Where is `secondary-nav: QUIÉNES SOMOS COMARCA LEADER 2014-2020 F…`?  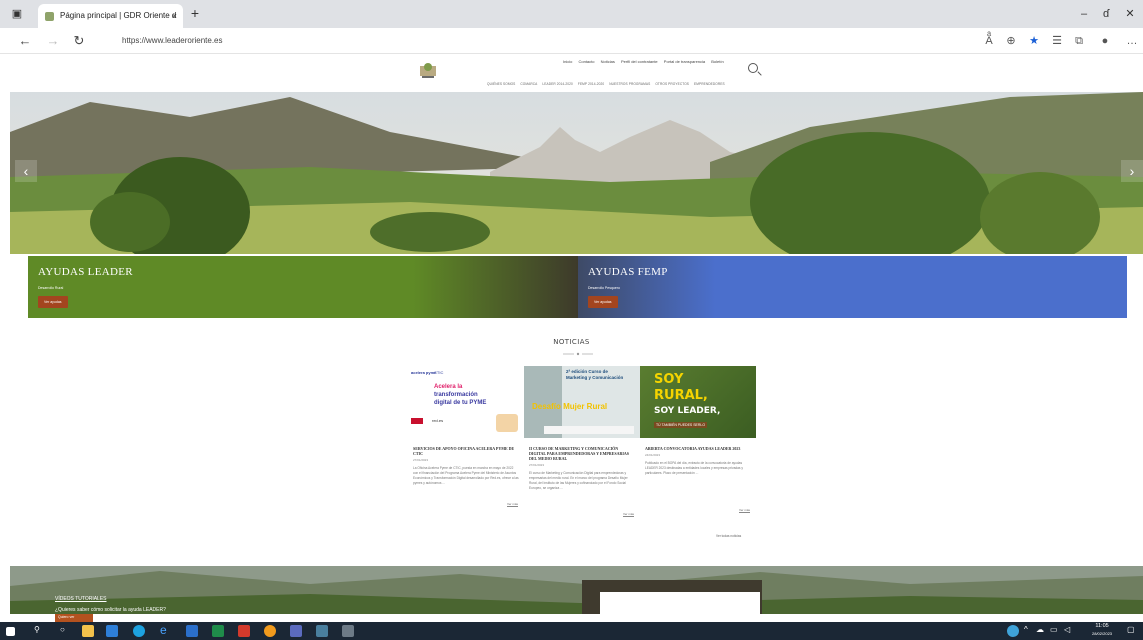
secondary-nav: QUIÉNES SOMOS COMARCA LEADER 2014-2020 F… is located at coordinates (608, 84).